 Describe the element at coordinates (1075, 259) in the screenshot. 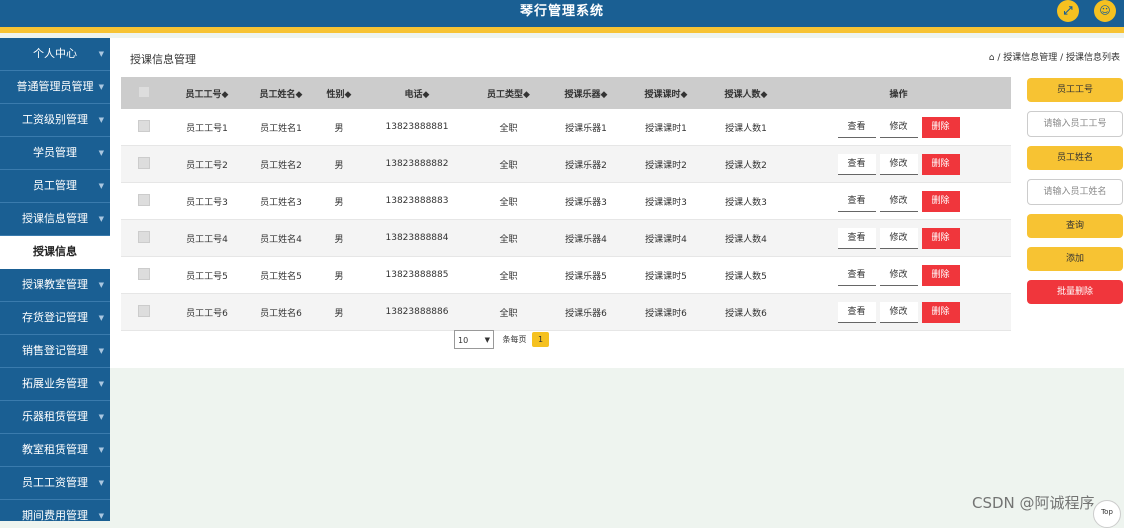

I see `add-button: 添加` at that location.